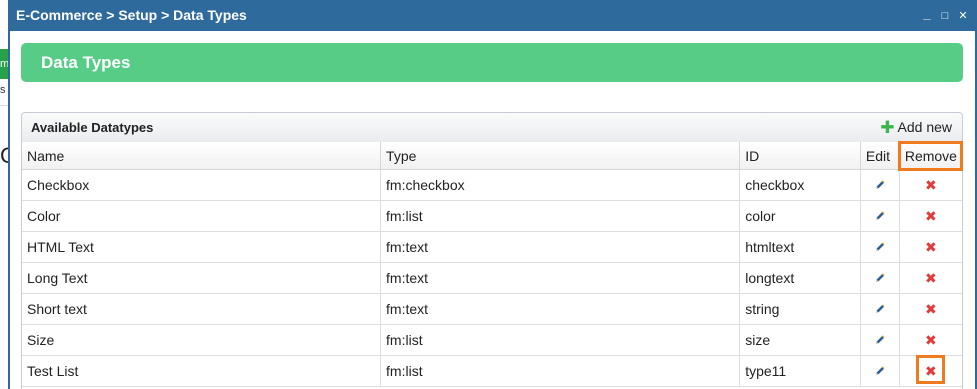 Image resolution: width=977 pixels, height=389 pixels. I want to click on column-header-name: Name, so click(202, 156).